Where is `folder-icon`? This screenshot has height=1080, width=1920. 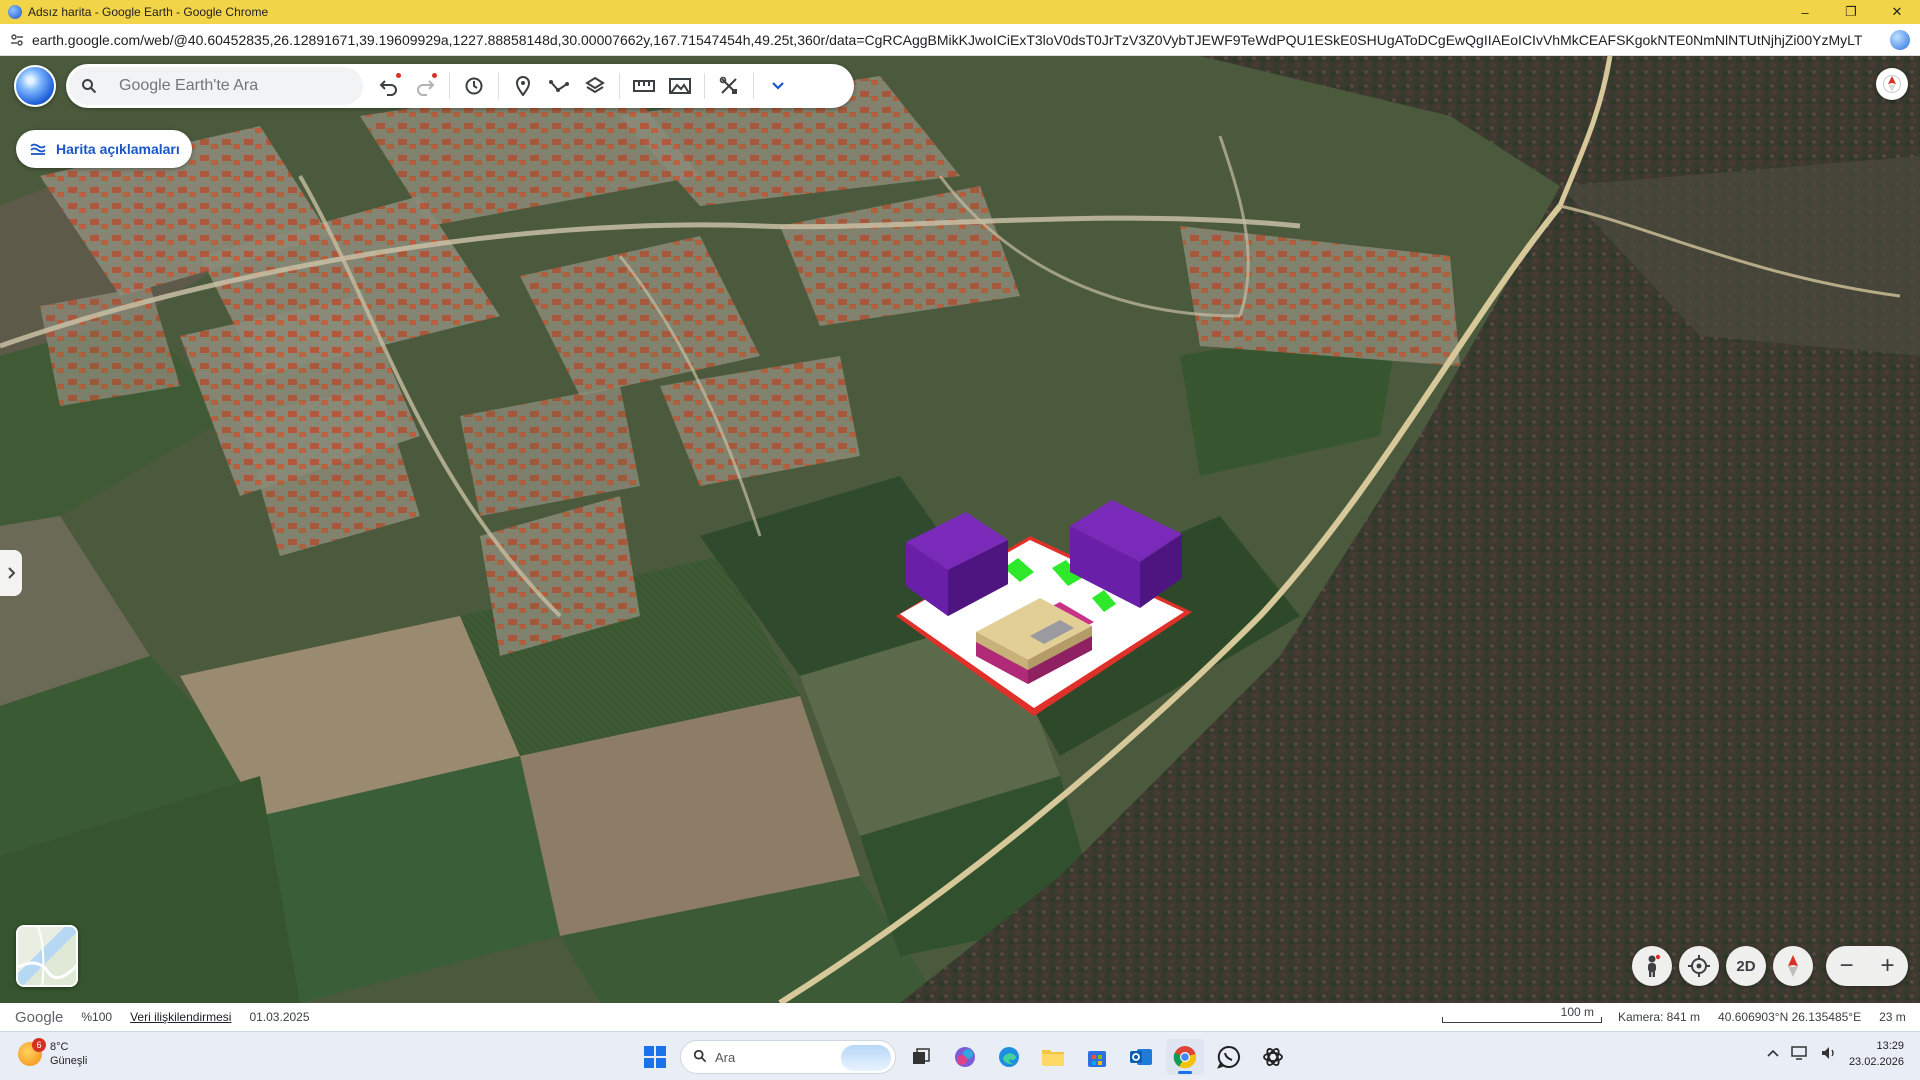 folder-icon is located at coordinates (1053, 1058).